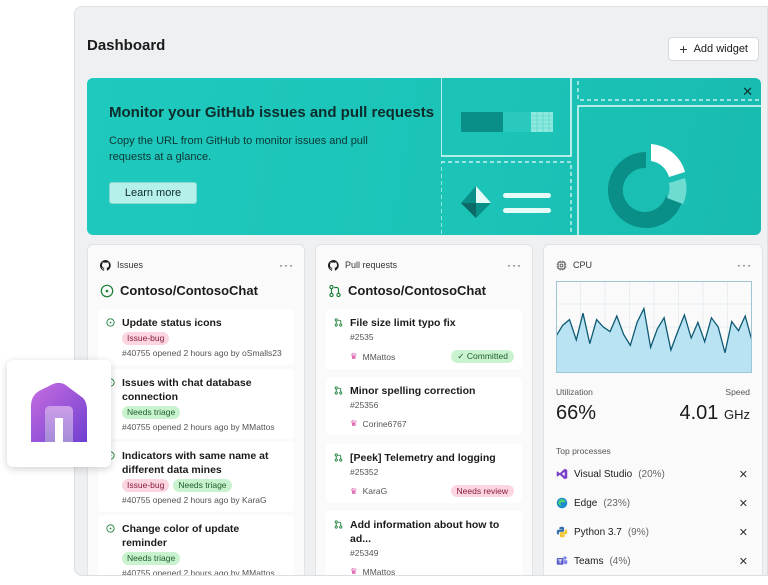 Image resolution: width=768 pixels, height=585 pixels. What do you see at coordinates (172, 323) in the screenshot?
I see `issue-title: Update status icons` at bounding box center [172, 323].